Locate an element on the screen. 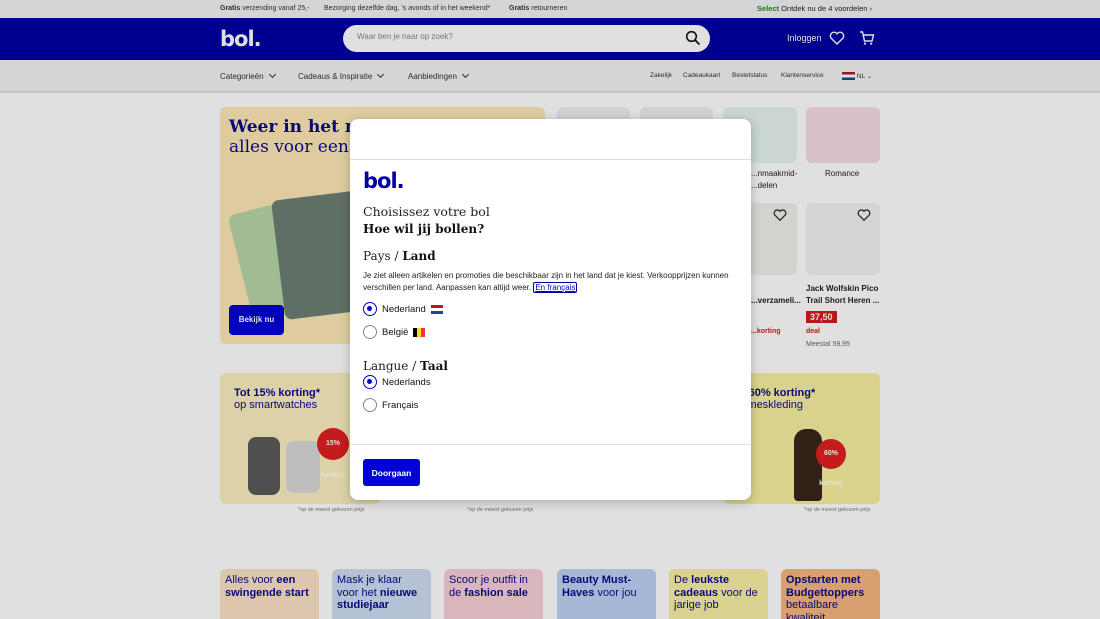  dialog-heading-french: Choisissez votre bol is located at coordinates (426, 211).